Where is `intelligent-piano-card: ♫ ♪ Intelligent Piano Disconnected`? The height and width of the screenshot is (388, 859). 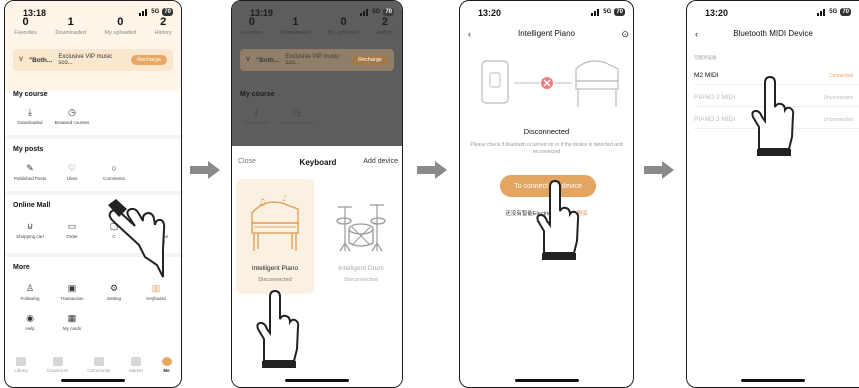
intelligent-piano-card: ♫ ♪ Intelligent Piano Disconnected is located at coordinates (275, 236).